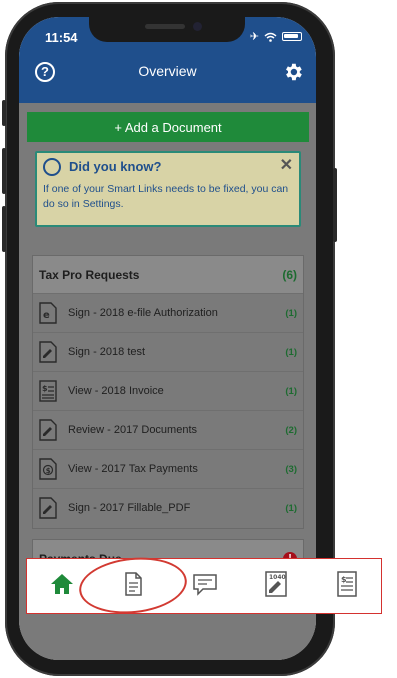 Image resolution: width=397 pixels, height=678 pixels. I want to click on list-item: Sign - 2017 Fillable_PDF (1), so click(168, 508).